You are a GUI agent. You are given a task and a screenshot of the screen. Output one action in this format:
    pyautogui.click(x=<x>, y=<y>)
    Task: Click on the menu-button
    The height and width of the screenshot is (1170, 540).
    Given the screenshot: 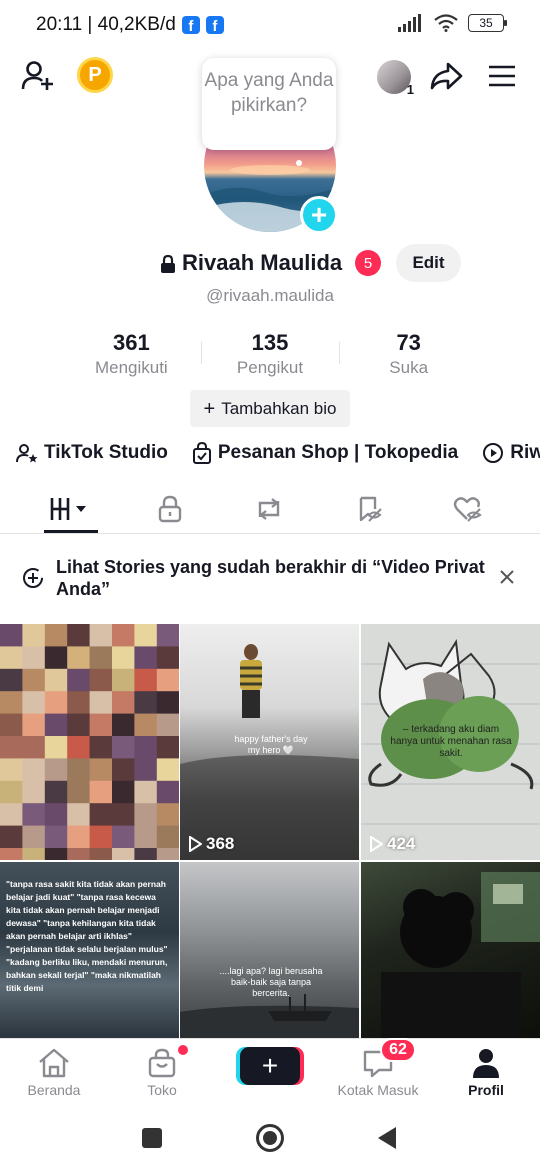 What is the action you would take?
    pyautogui.click(x=502, y=76)
    